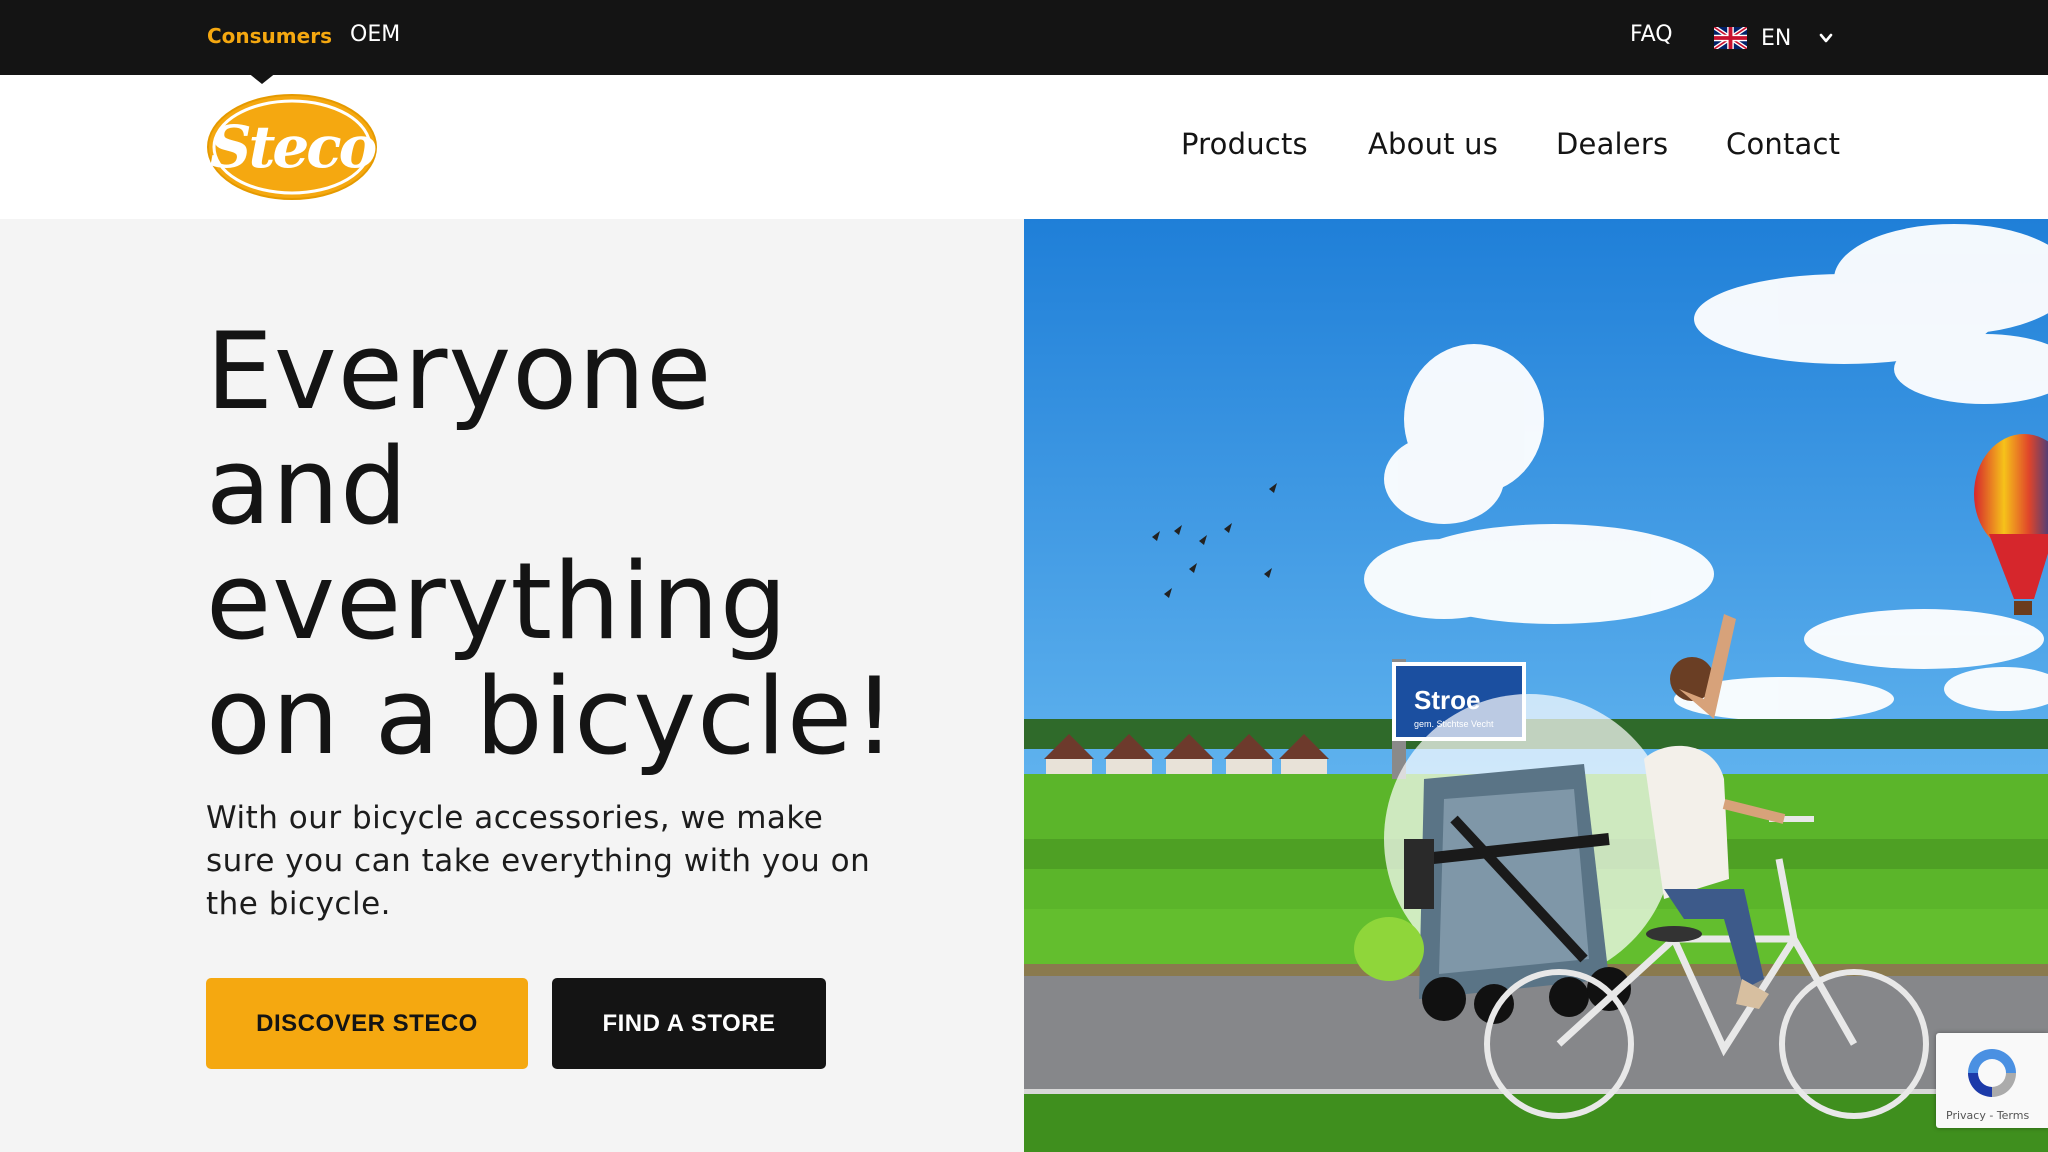  I want to click on hero-title: Everyone and everything on a bicycle!, so click(566, 544).